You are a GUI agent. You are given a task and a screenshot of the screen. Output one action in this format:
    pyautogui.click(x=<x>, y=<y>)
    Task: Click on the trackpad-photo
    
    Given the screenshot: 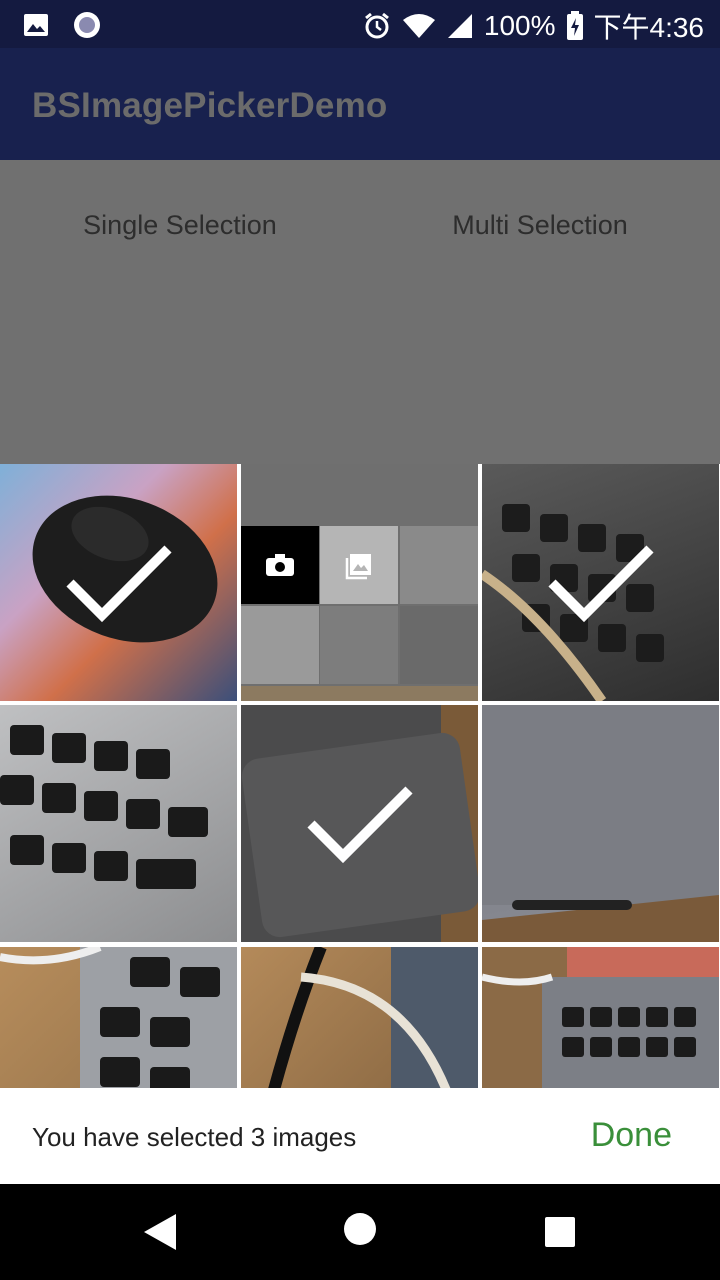 What is the action you would take?
    pyautogui.click(x=600, y=823)
    